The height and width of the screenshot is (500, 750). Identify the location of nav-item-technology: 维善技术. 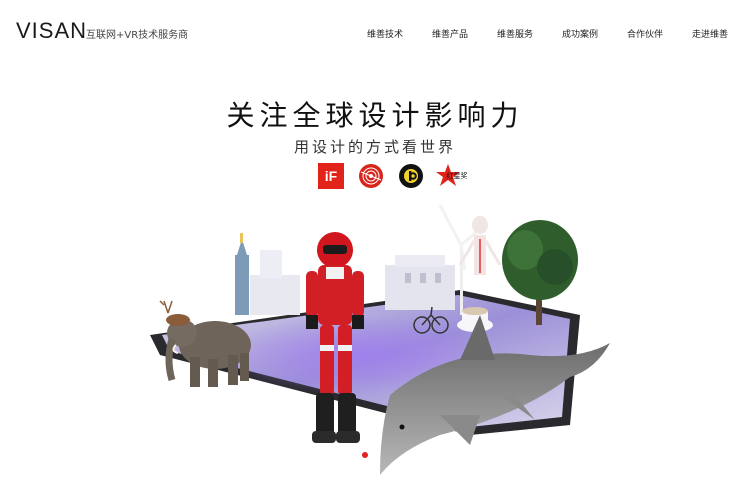
(385, 33).